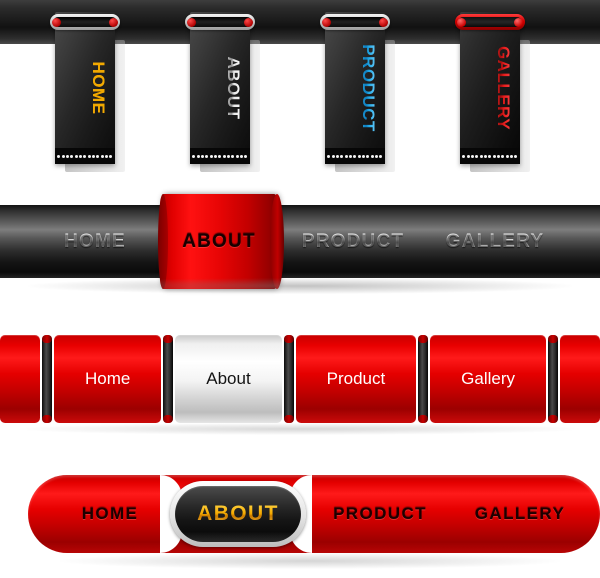 This screenshot has height=578, width=600. What do you see at coordinates (191, 22) in the screenshot?
I see `tag-about-bead-left-icon` at bounding box center [191, 22].